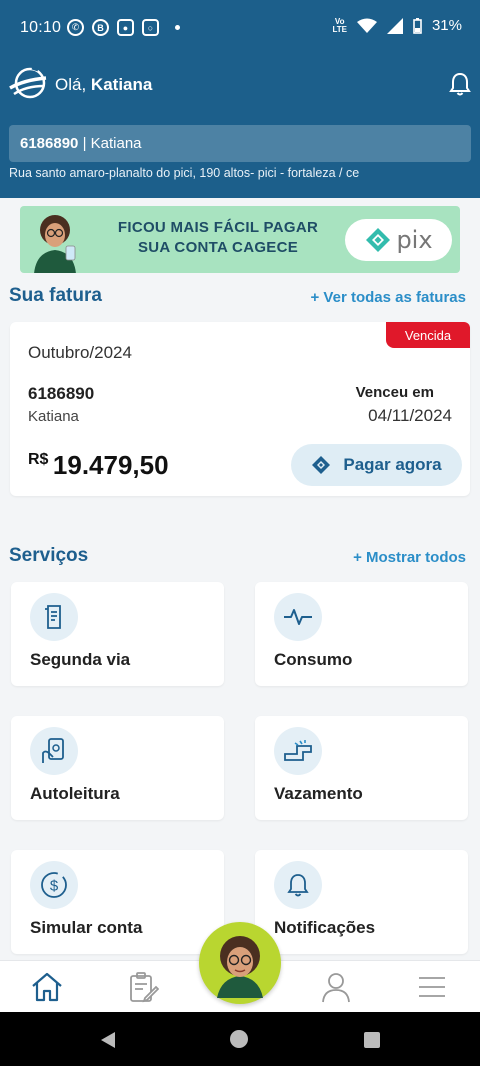 This screenshot has width=480, height=1066. What do you see at coordinates (71, 84) in the screenshot?
I see `greeting-prefix: Olá,` at bounding box center [71, 84].